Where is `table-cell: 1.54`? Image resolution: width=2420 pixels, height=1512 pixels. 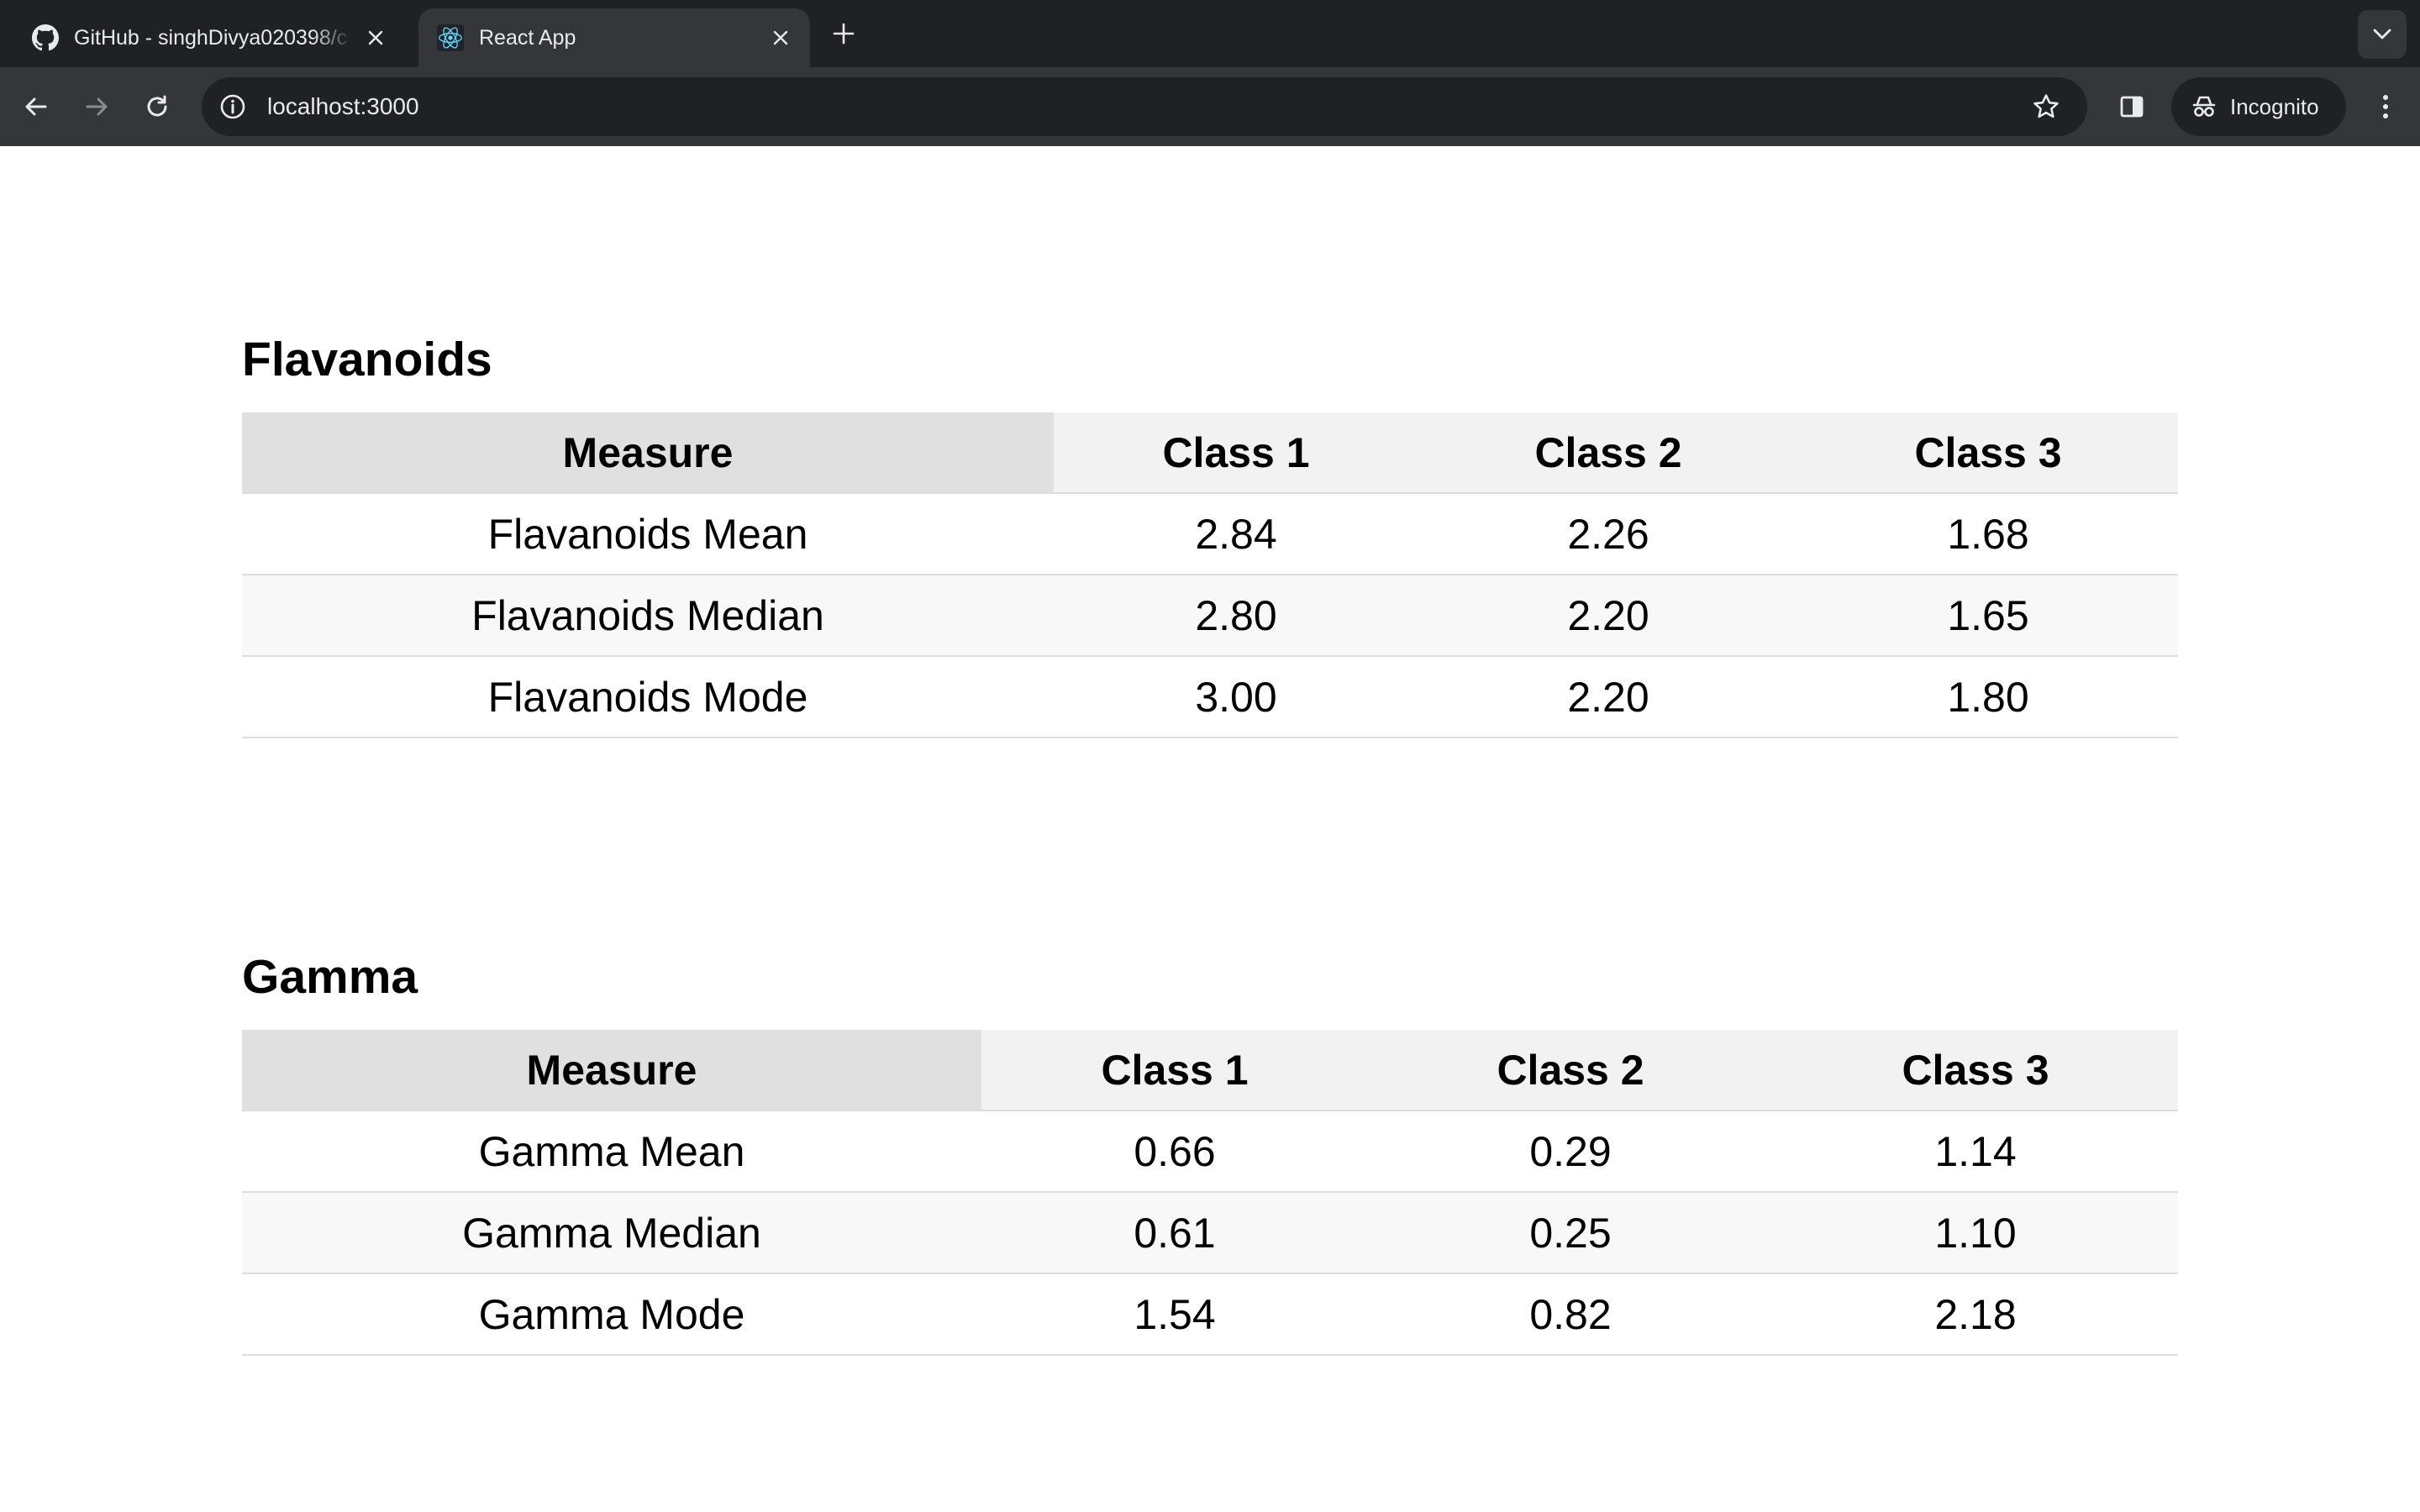
table-cell: 1.54 is located at coordinates (1174, 1314).